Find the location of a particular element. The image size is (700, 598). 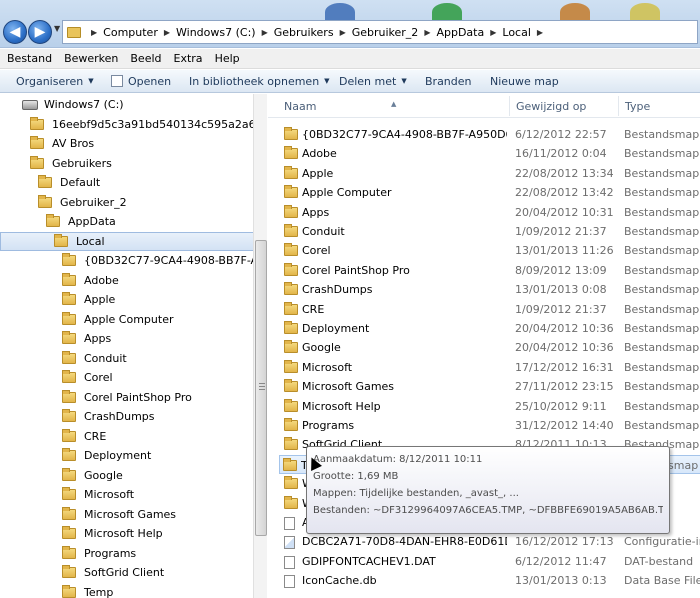

column-header-row: ▲ Naam Gewijzigd op Type is located at coordinates (484, 106).